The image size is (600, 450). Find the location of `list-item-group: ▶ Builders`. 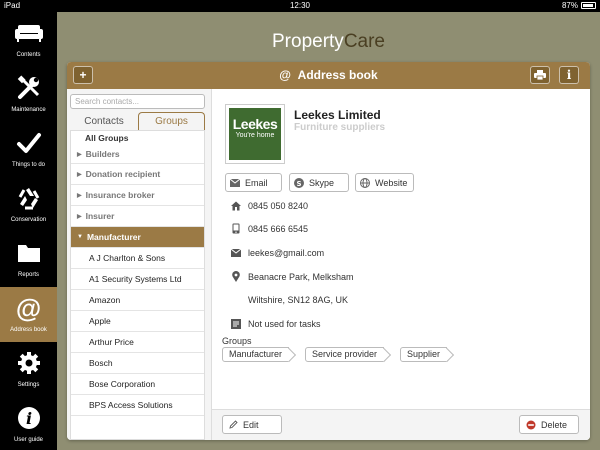

list-item-group: ▶ Builders is located at coordinates (137, 154).